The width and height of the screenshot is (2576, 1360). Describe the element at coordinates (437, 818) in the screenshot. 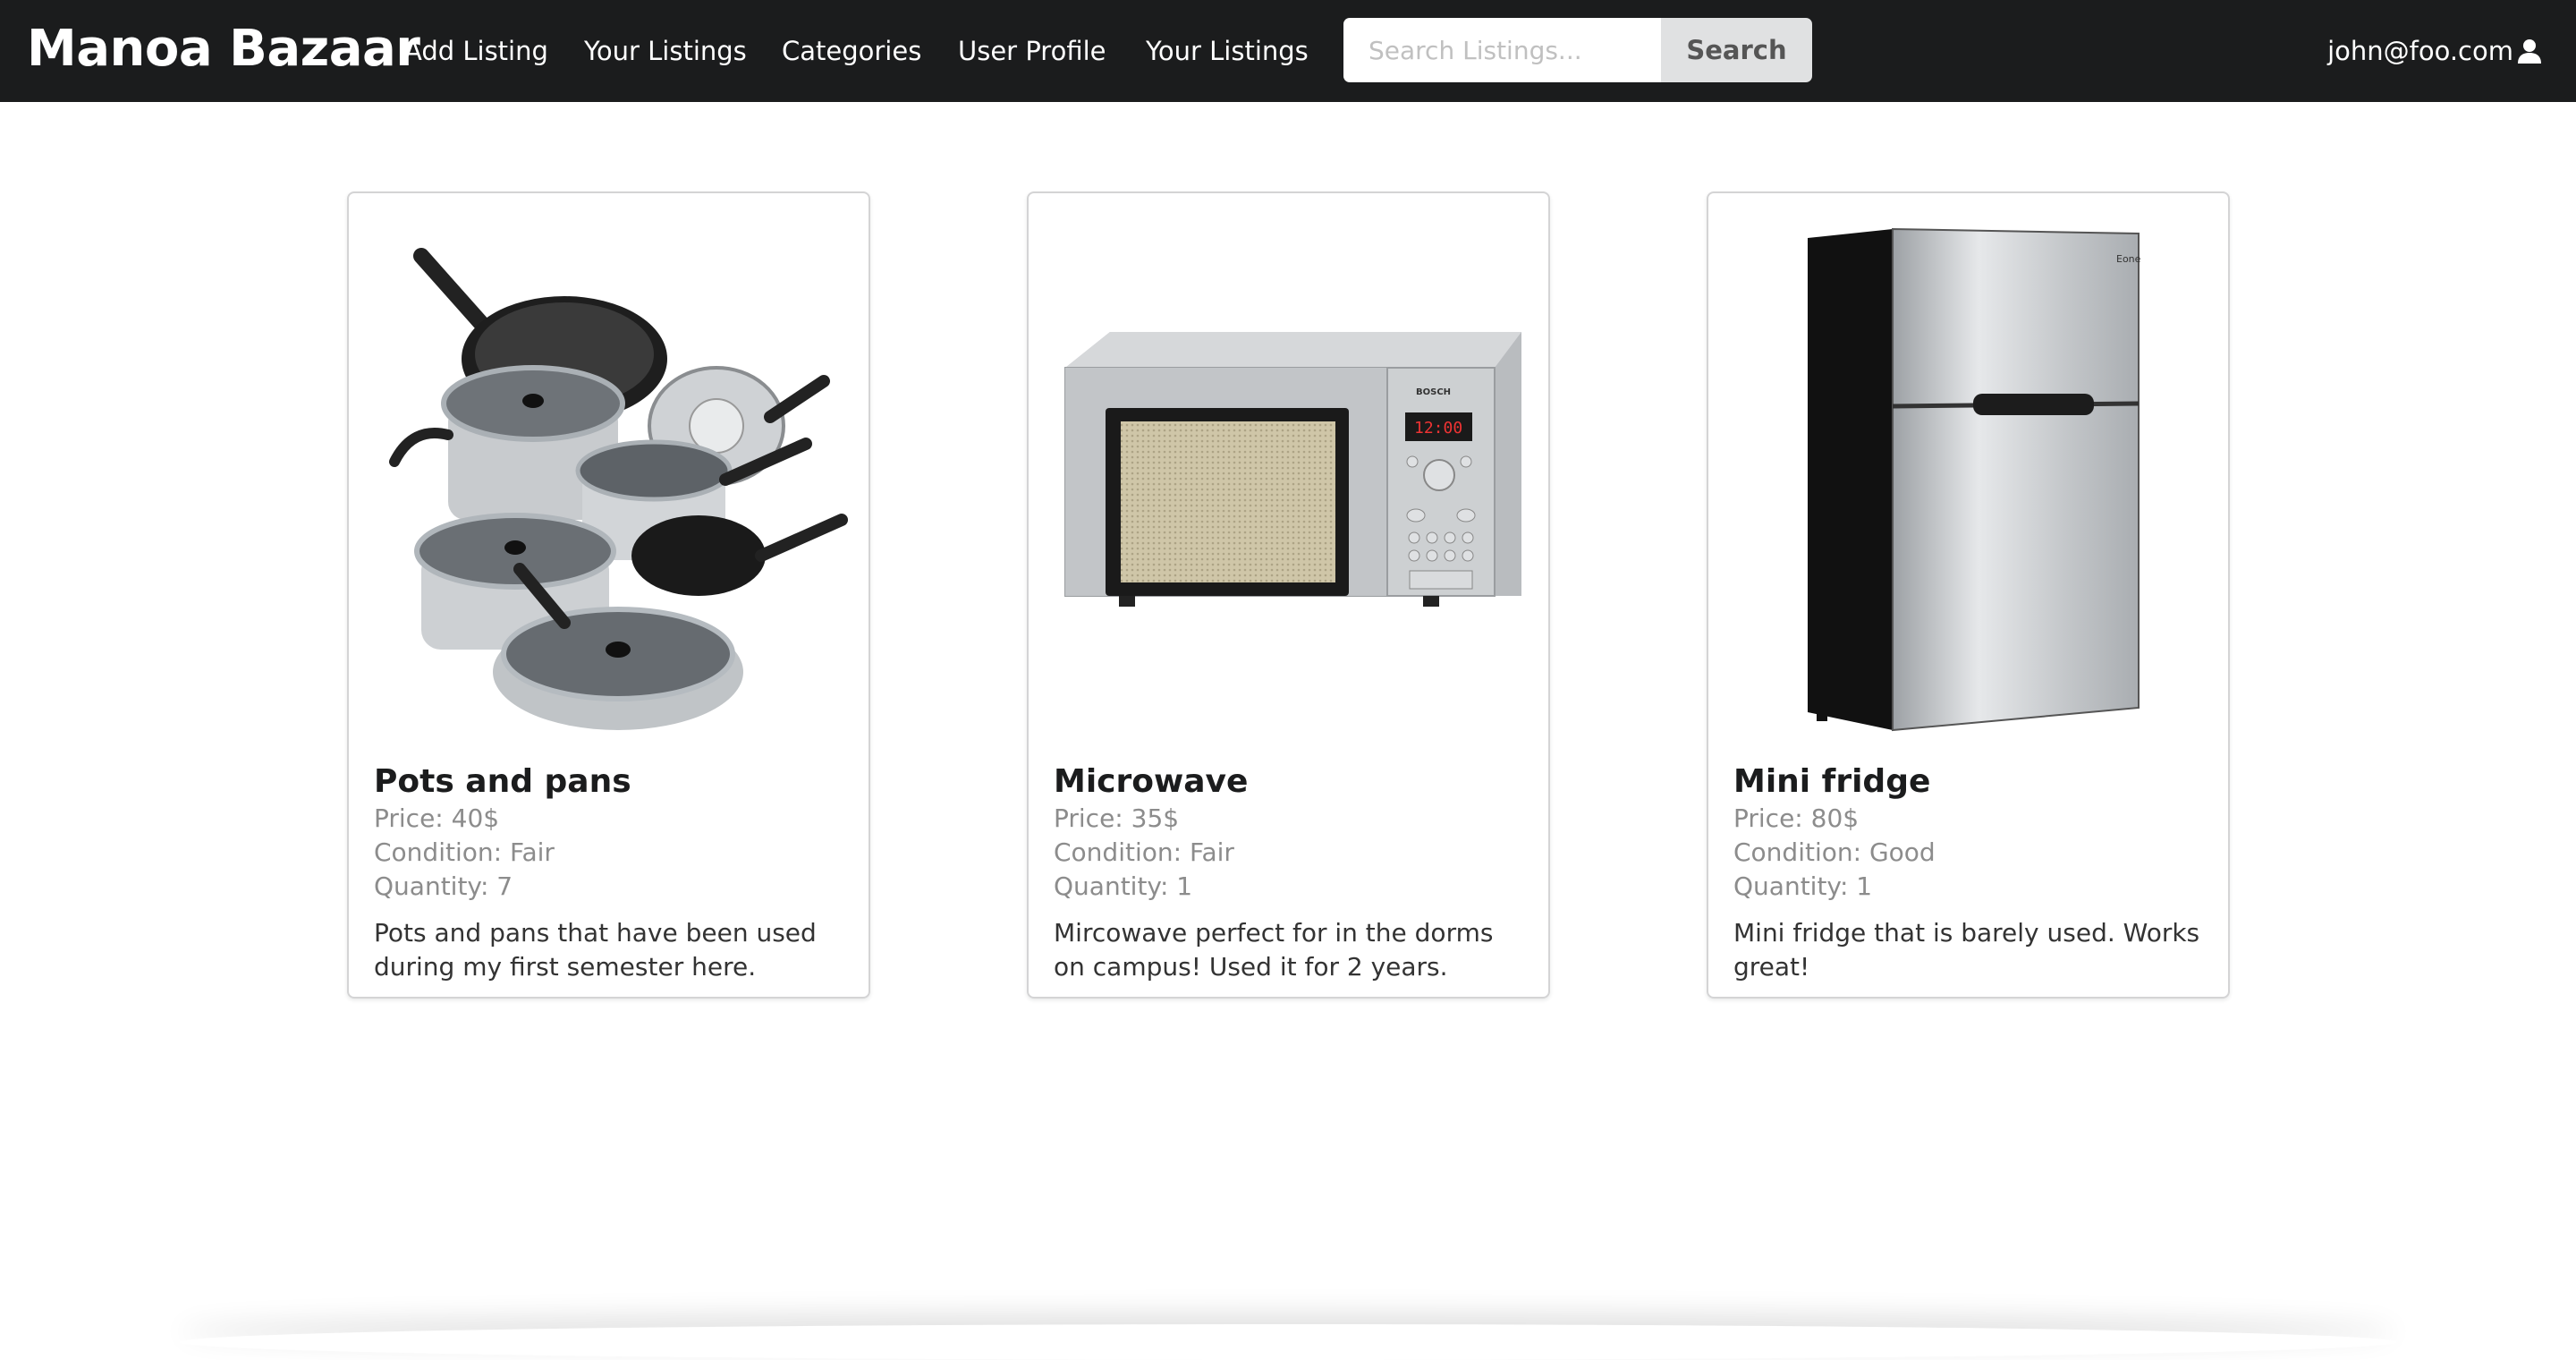

I see `listing-price: Price: 40$` at that location.